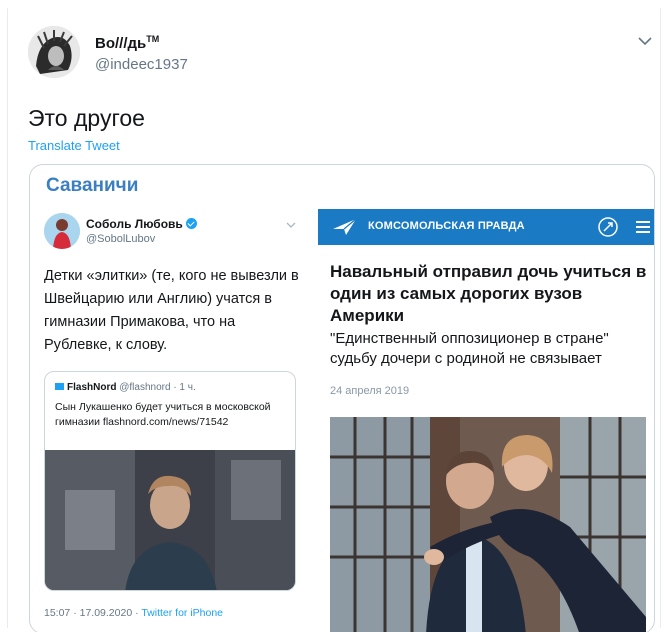  Describe the element at coordinates (191, 223) in the screenshot. I see `verified-badge-icon` at that location.